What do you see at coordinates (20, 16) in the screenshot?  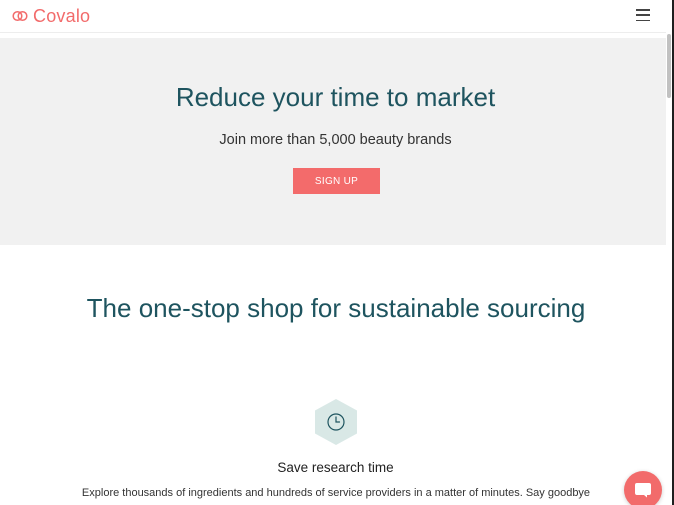 I see `covalo-logo-icon` at bounding box center [20, 16].